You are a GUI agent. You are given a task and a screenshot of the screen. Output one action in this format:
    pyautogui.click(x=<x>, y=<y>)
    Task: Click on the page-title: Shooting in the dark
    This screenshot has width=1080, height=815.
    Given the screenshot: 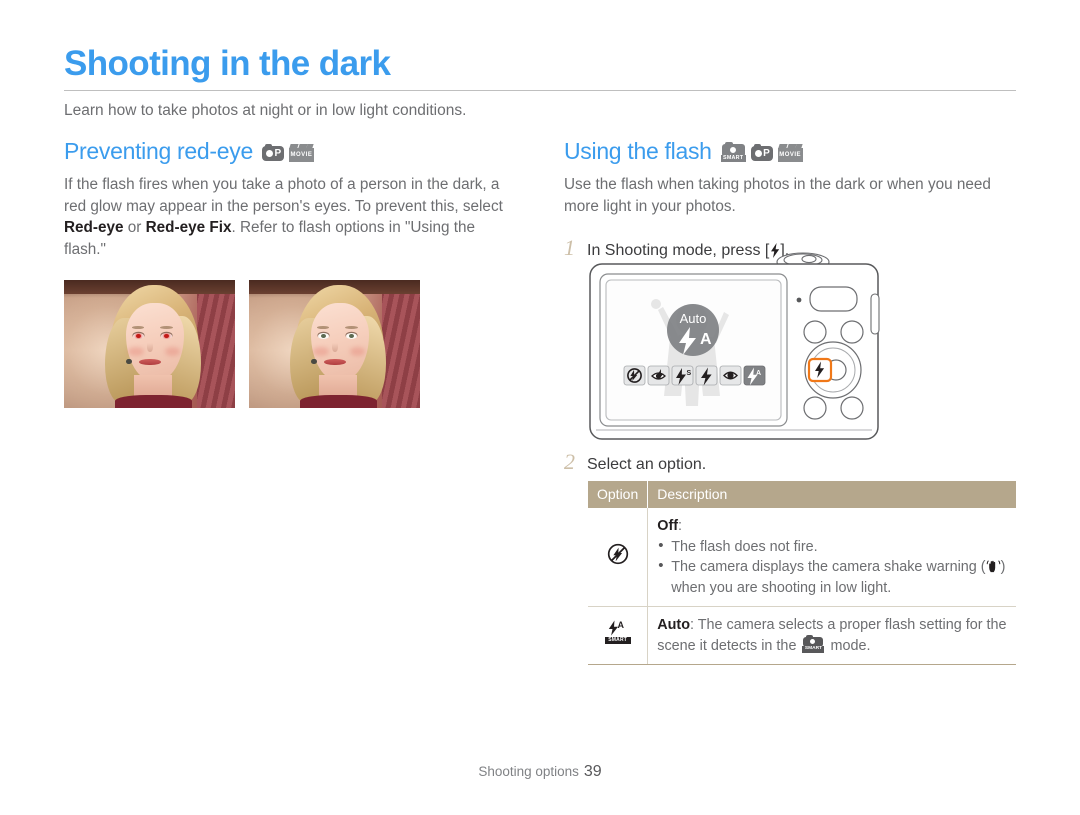 What is the action you would take?
    pyautogui.click(x=227, y=63)
    